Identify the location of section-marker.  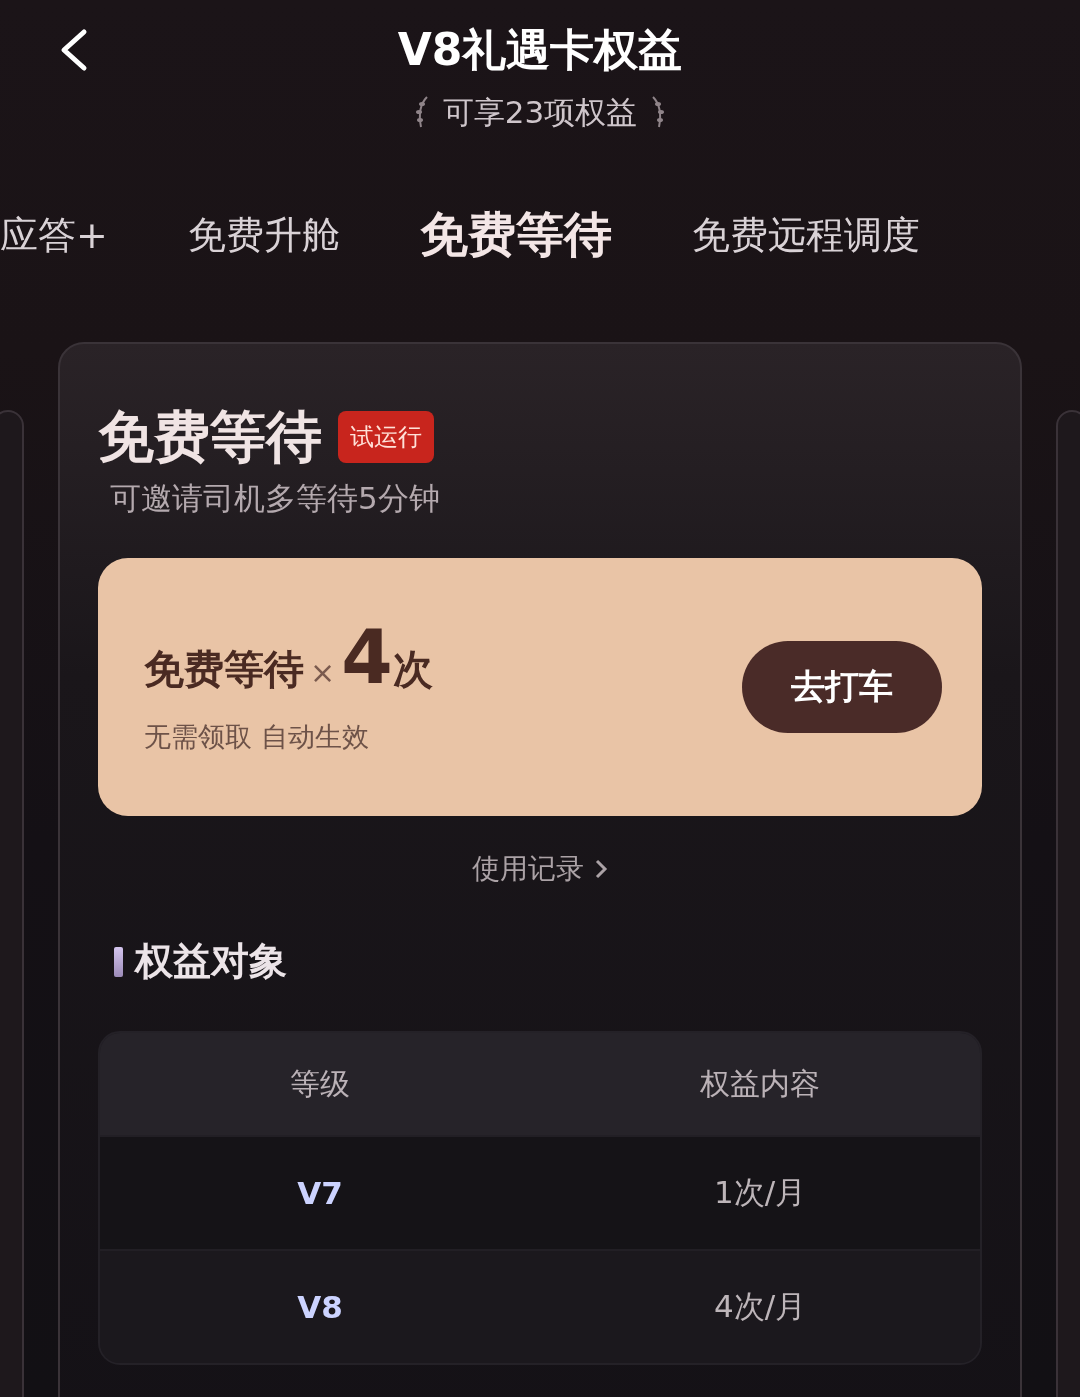
(118, 961).